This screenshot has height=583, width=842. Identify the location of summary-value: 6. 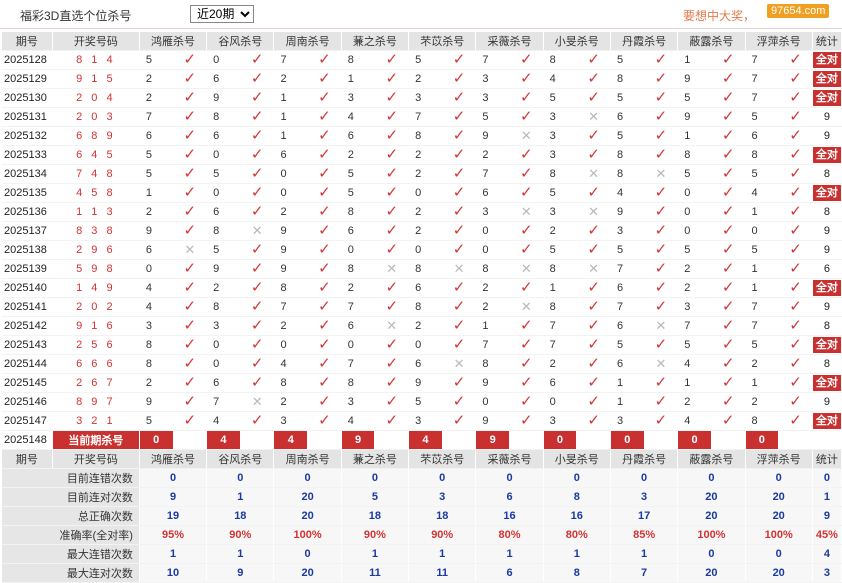
(509, 497).